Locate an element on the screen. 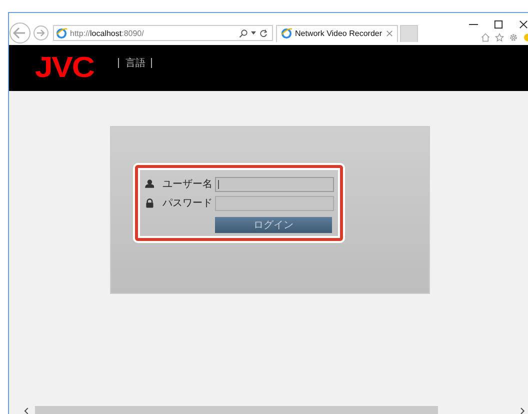 This screenshot has width=528, height=414. url-text: http://localhost:8090/ is located at coordinates (107, 33).